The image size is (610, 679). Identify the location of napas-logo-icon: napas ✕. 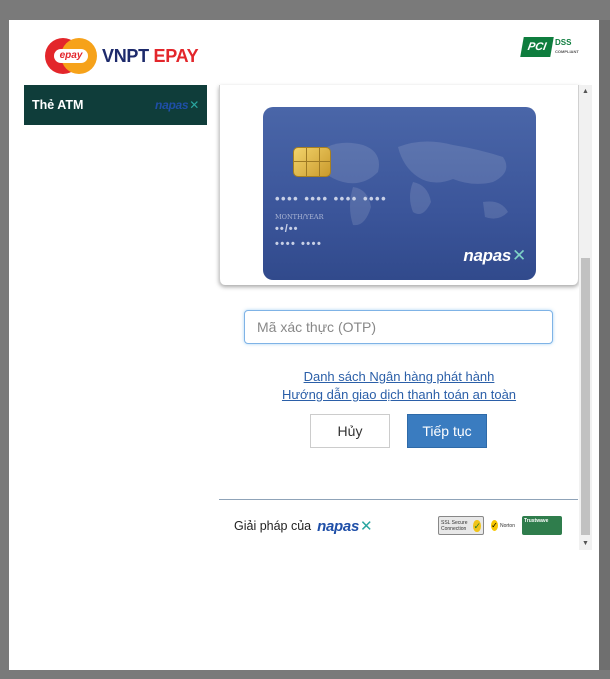
(177, 105).